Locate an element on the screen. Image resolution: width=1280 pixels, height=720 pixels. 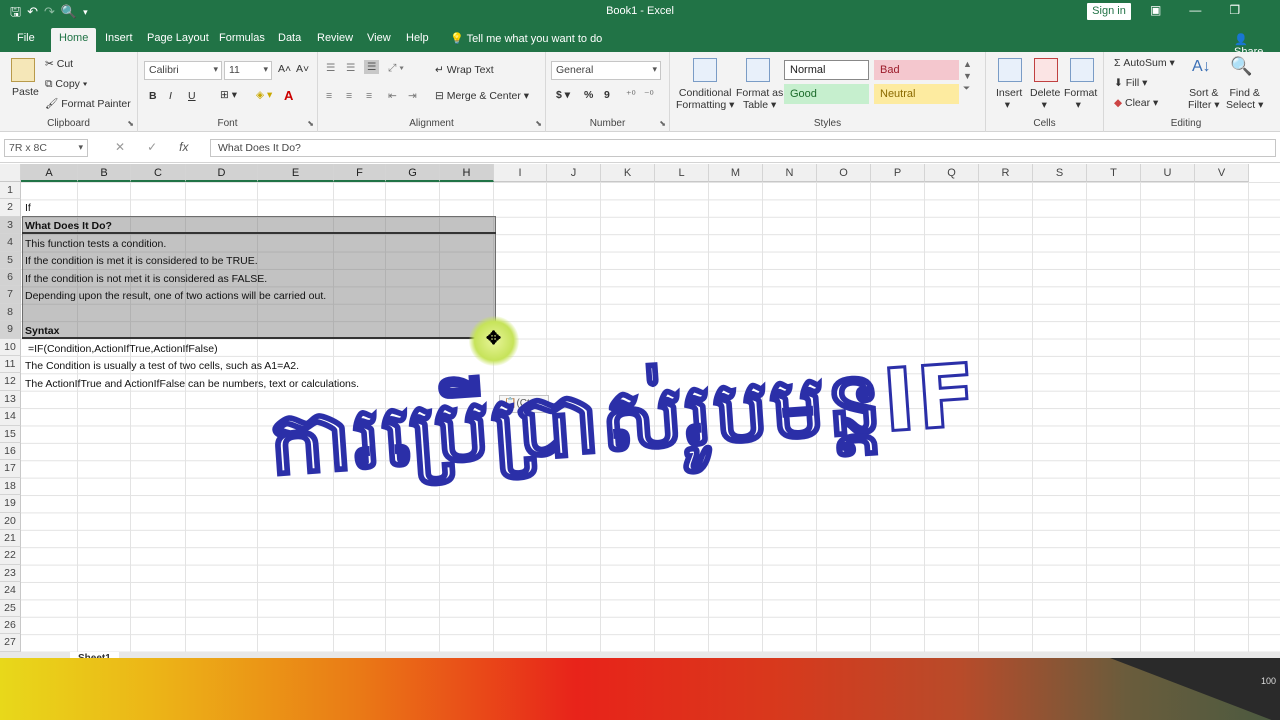
column-header-v: V is located at coordinates (1222, 173).